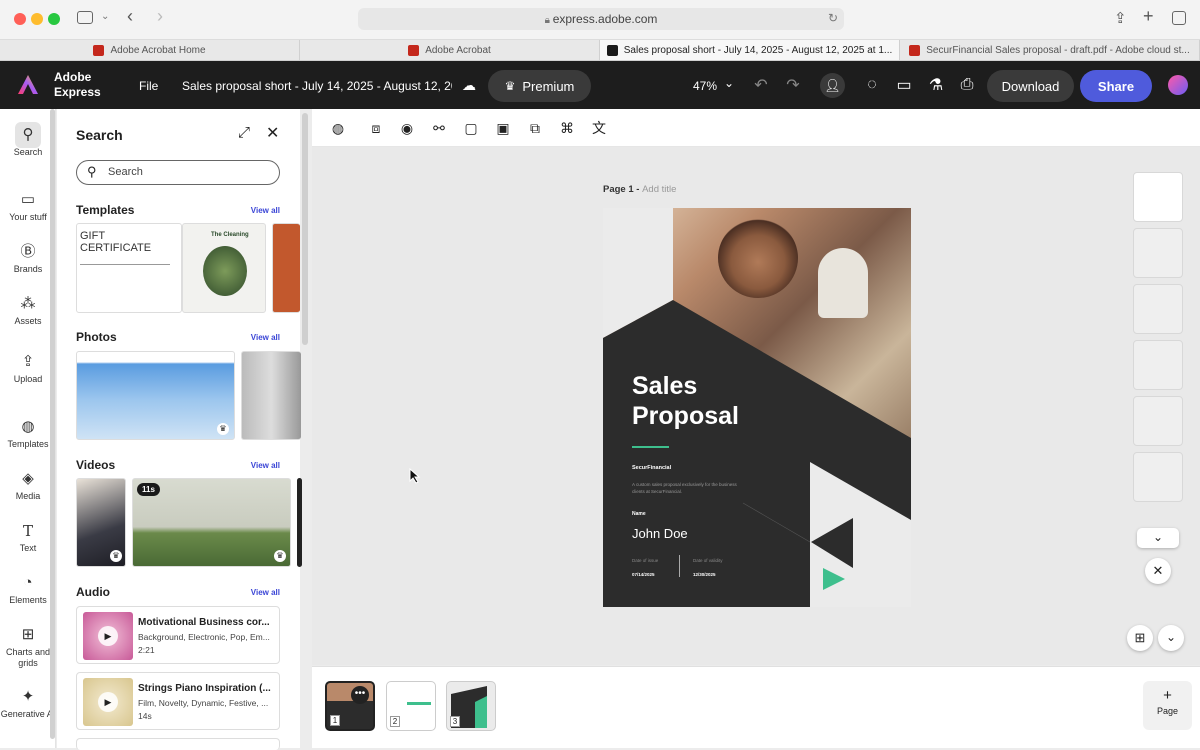  What do you see at coordinates (639, 514) in the screenshot?
I see `name-label: Name` at bounding box center [639, 514].